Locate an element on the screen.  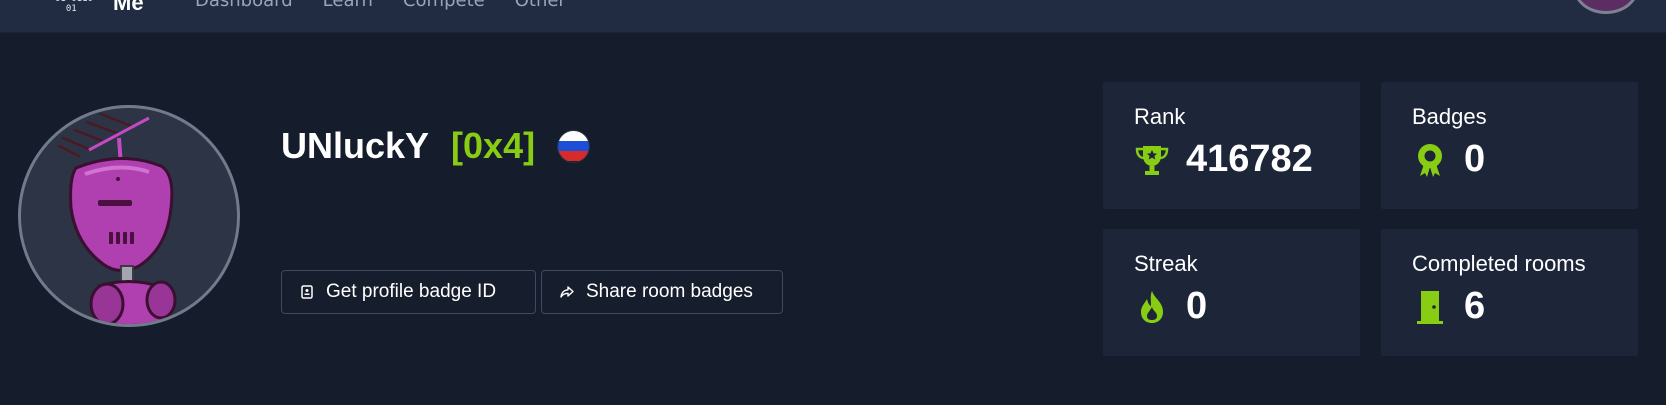
get-profile-badge-id-button: Get profile badge ID is located at coordinates (408, 292).